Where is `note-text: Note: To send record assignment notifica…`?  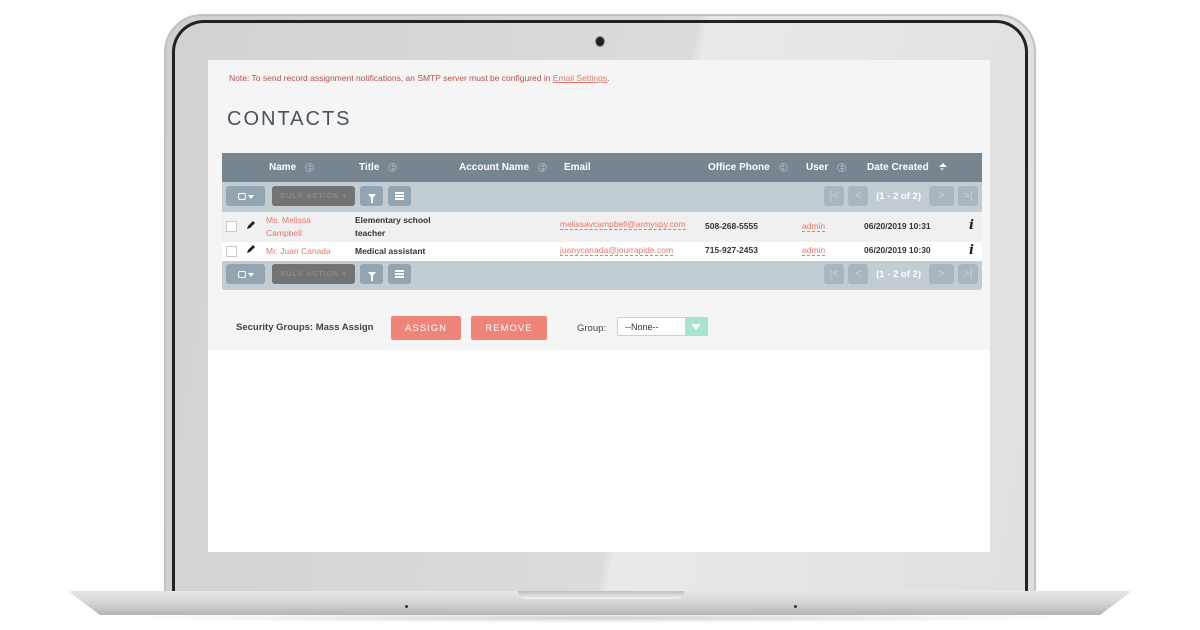 note-text: Note: To send record assignment notifica… is located at coordinates (391, 78).